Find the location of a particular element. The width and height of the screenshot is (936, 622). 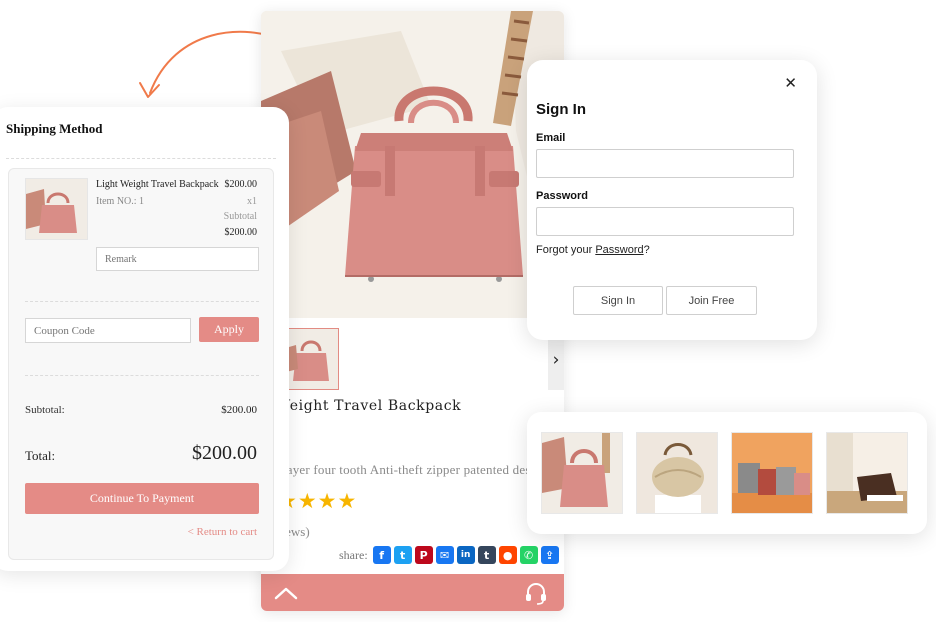

forgot-suffix: ? is located at coordinates (646, 250).